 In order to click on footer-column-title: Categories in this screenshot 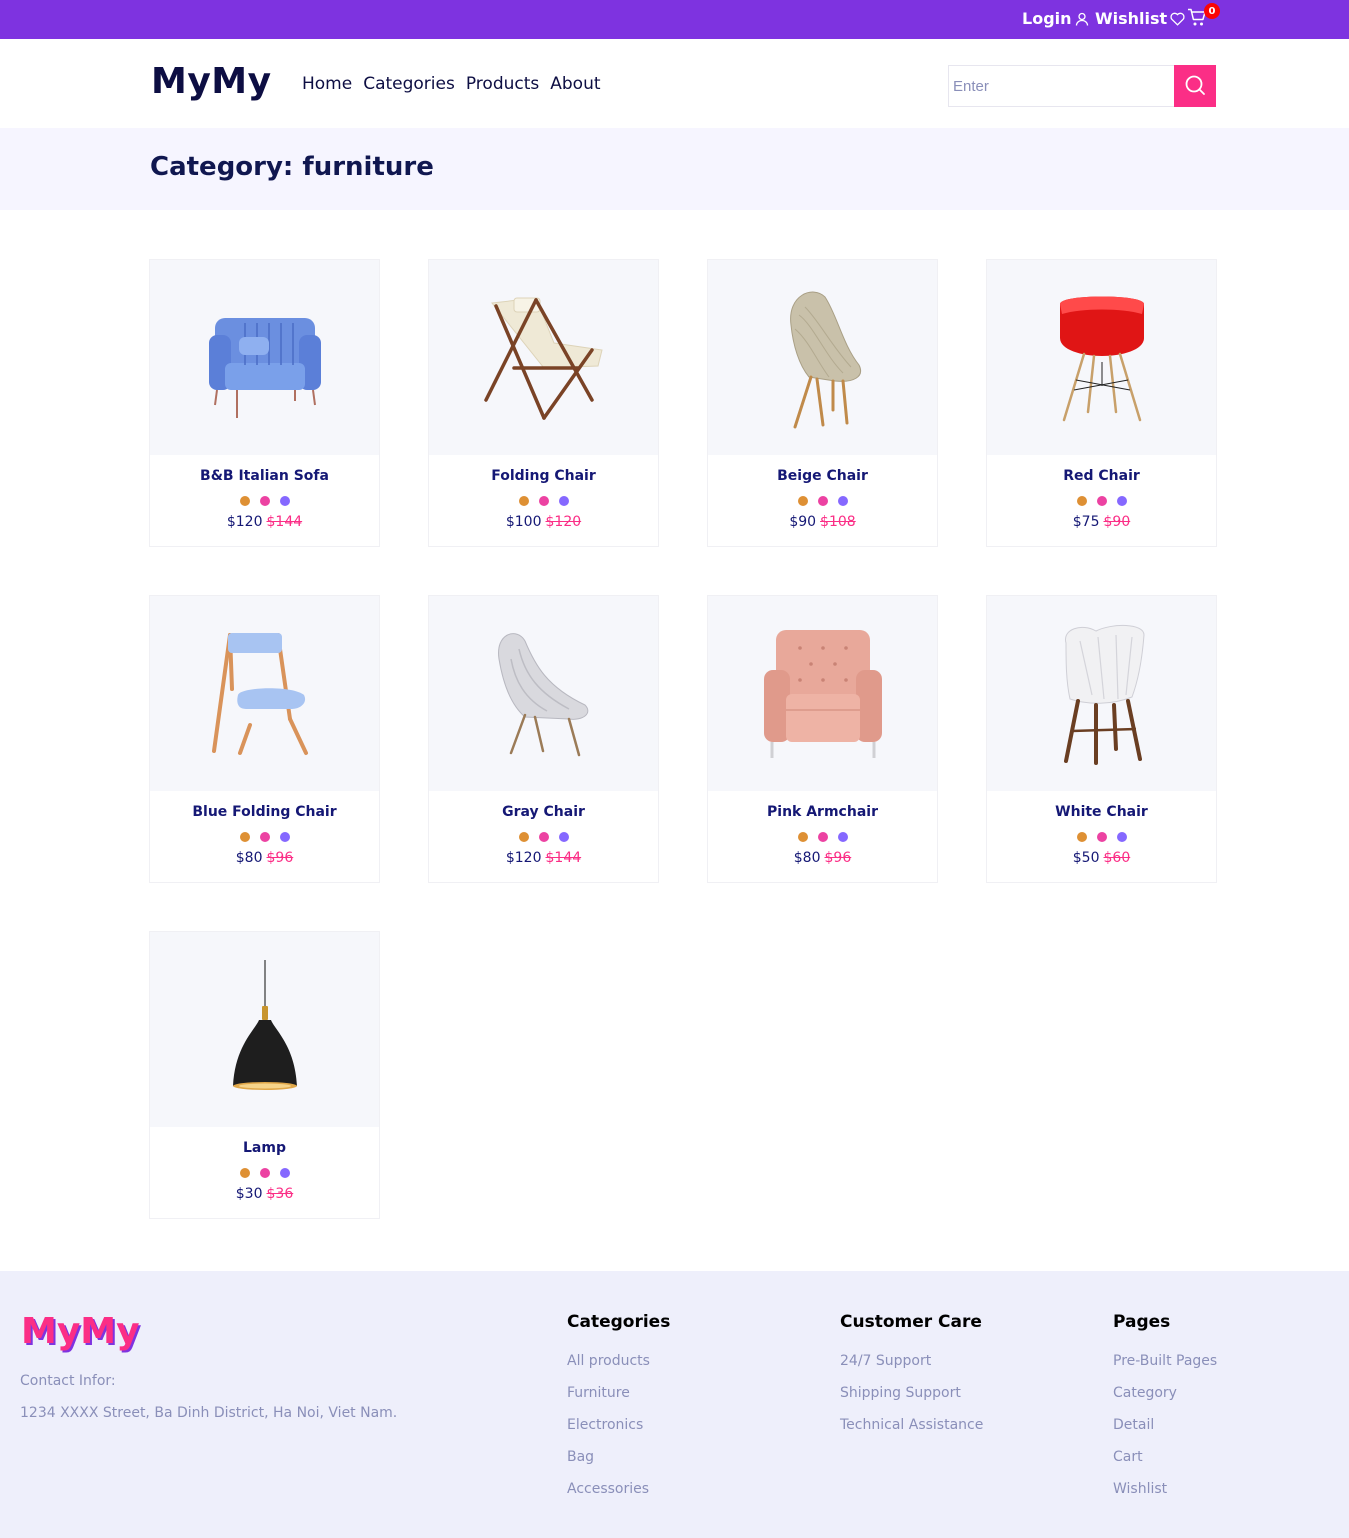, I will do `click(619, 1322)`.